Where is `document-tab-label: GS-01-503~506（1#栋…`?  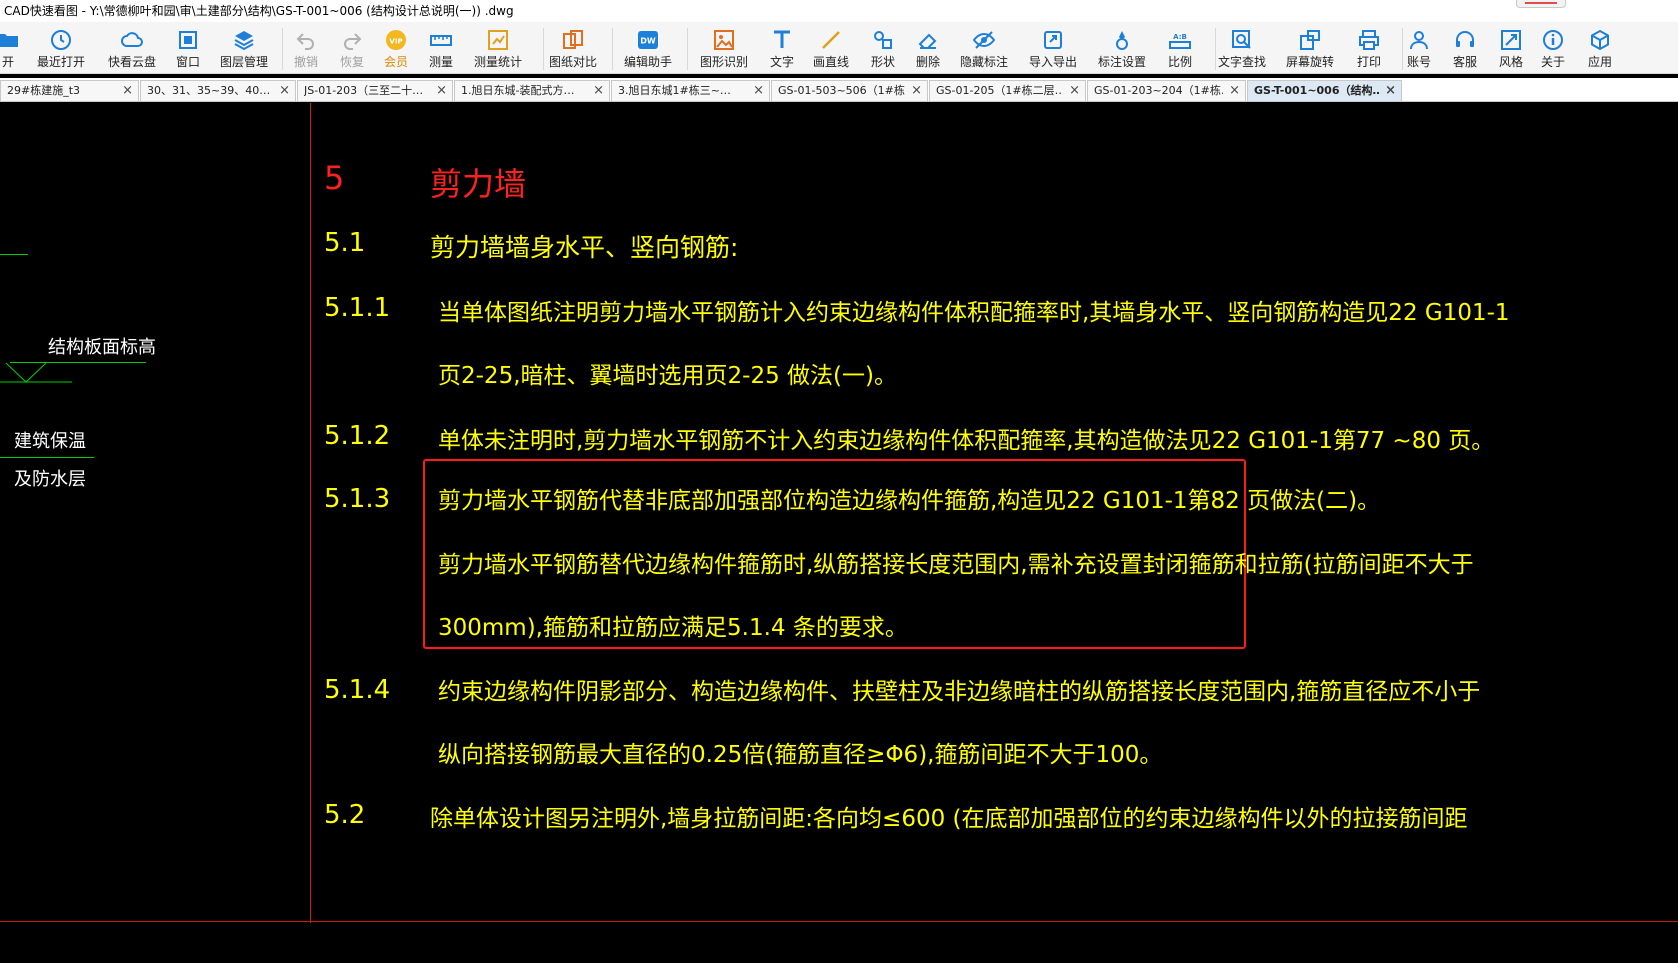
document-tab-label: GS-01-503~506（1#栋… is located at coordinates (841, 90).